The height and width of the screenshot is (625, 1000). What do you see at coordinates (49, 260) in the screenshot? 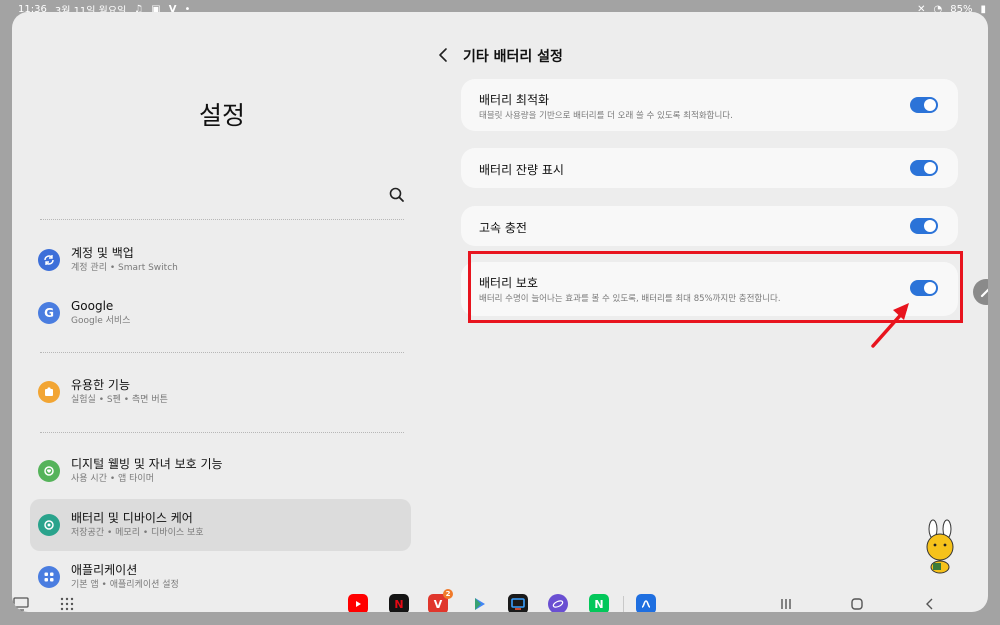
I see `sync-icon` at bounding box center [49, 260].